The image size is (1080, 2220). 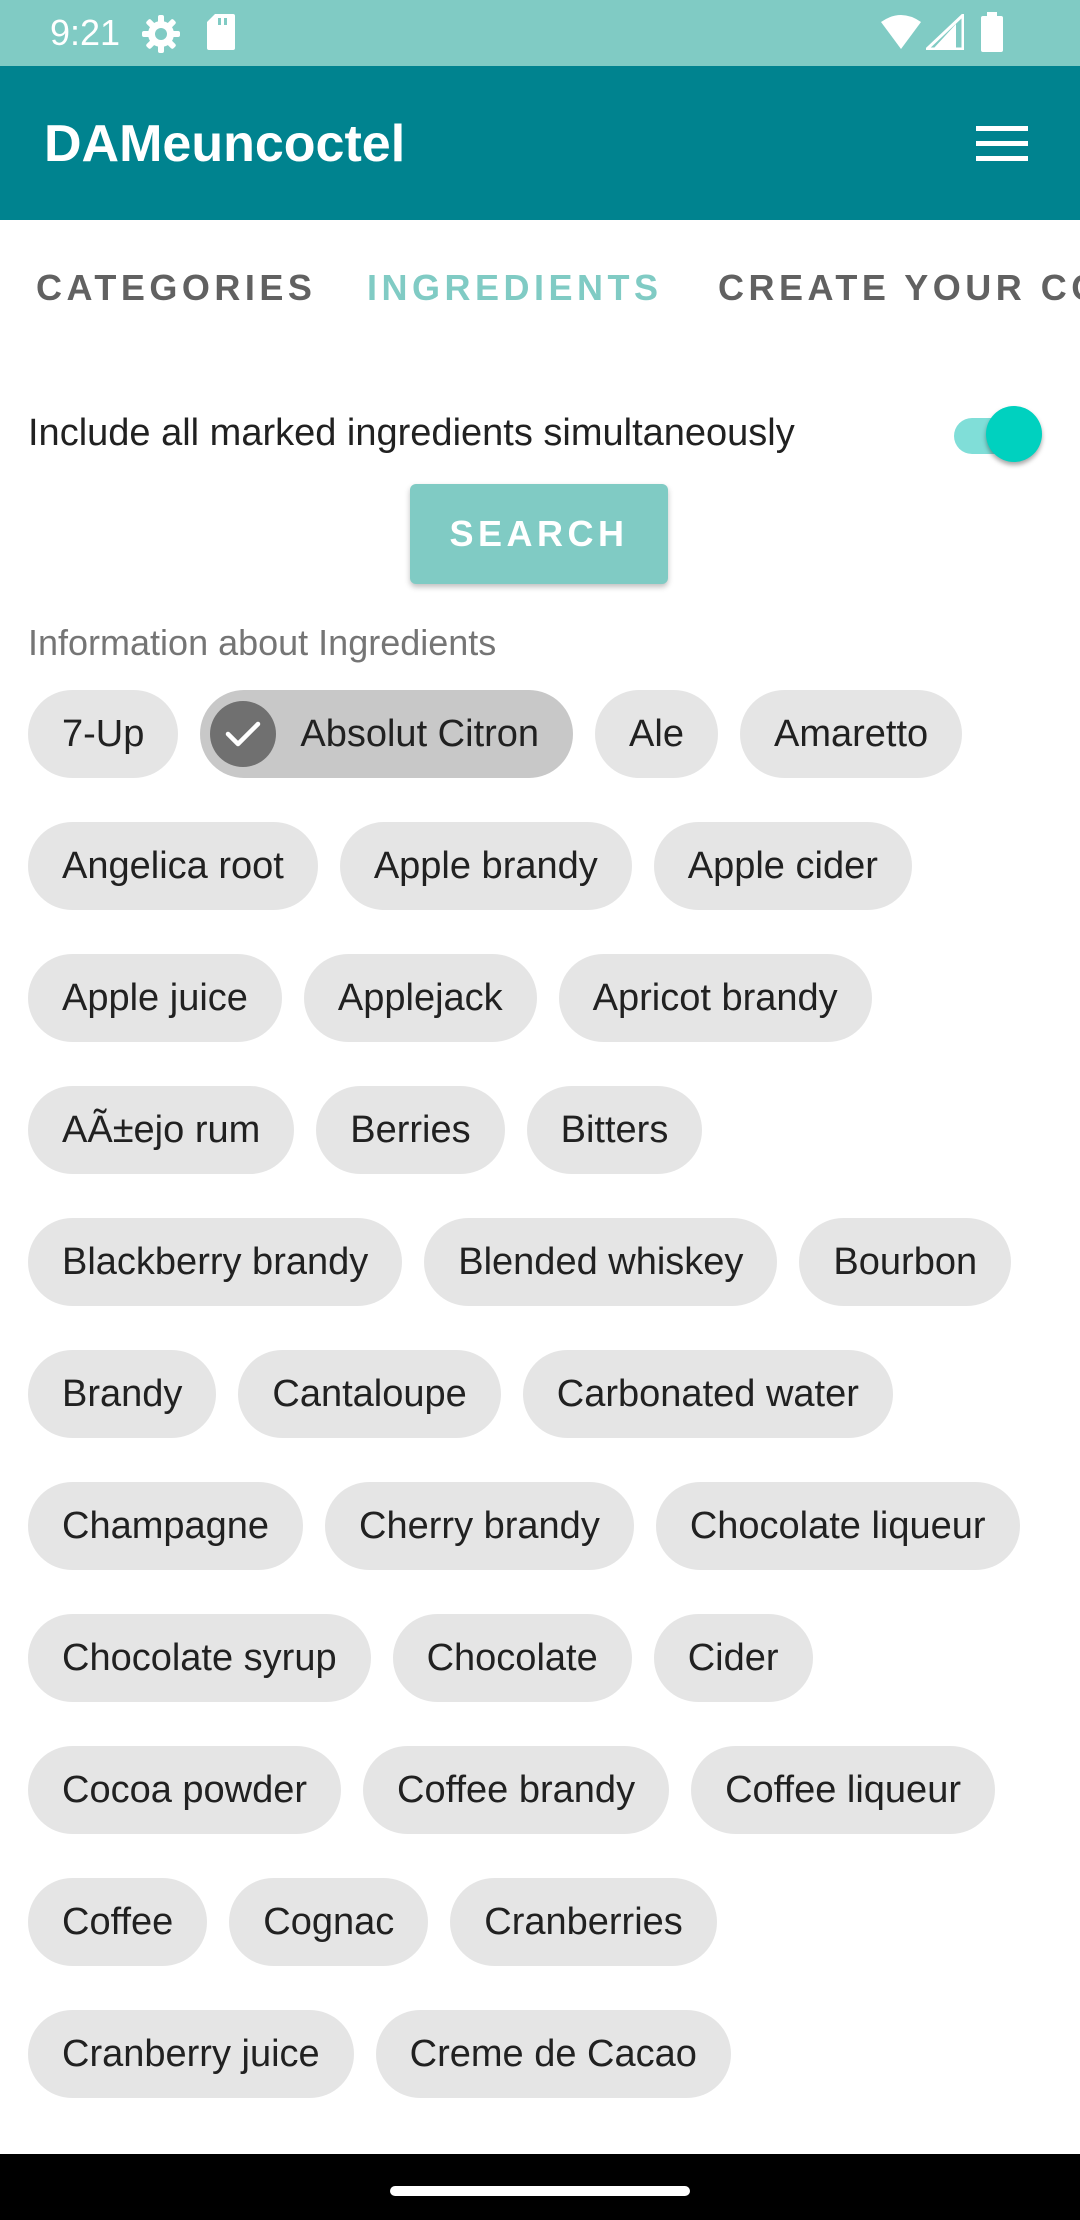 What do you see at coordinates (176, 288) in the screenshot?
I see `tab-categories: CATEGORIES` at bounding box center [176, 288].